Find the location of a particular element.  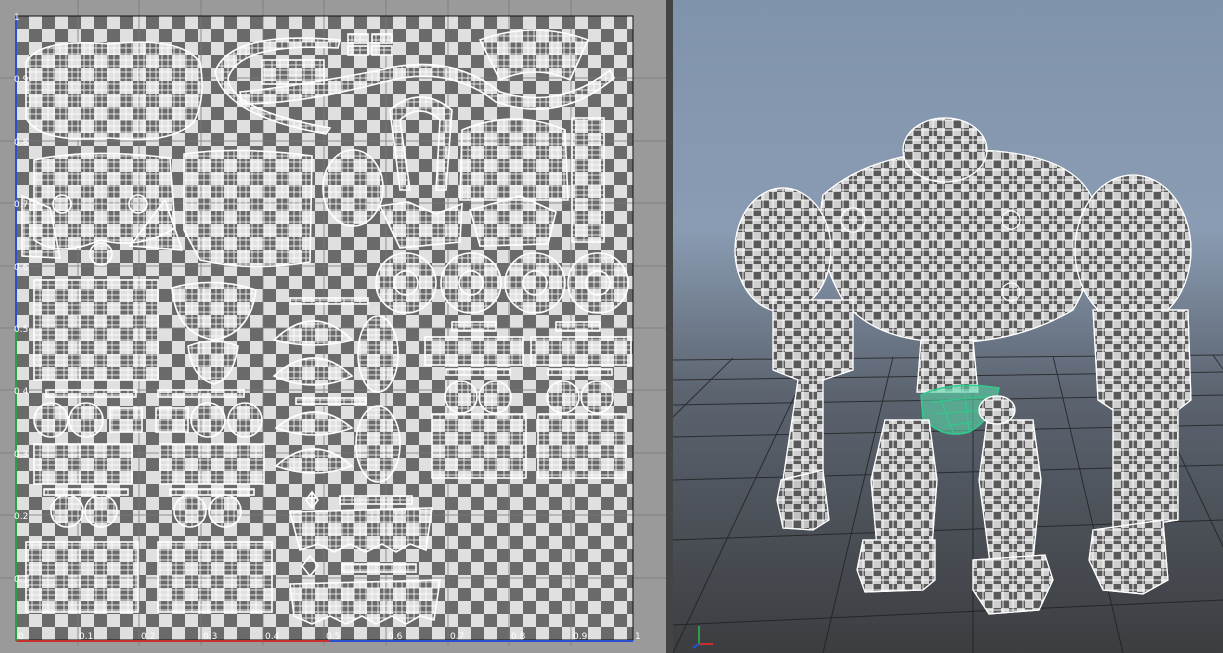

panel-divider is located at coordinates (669, 326).